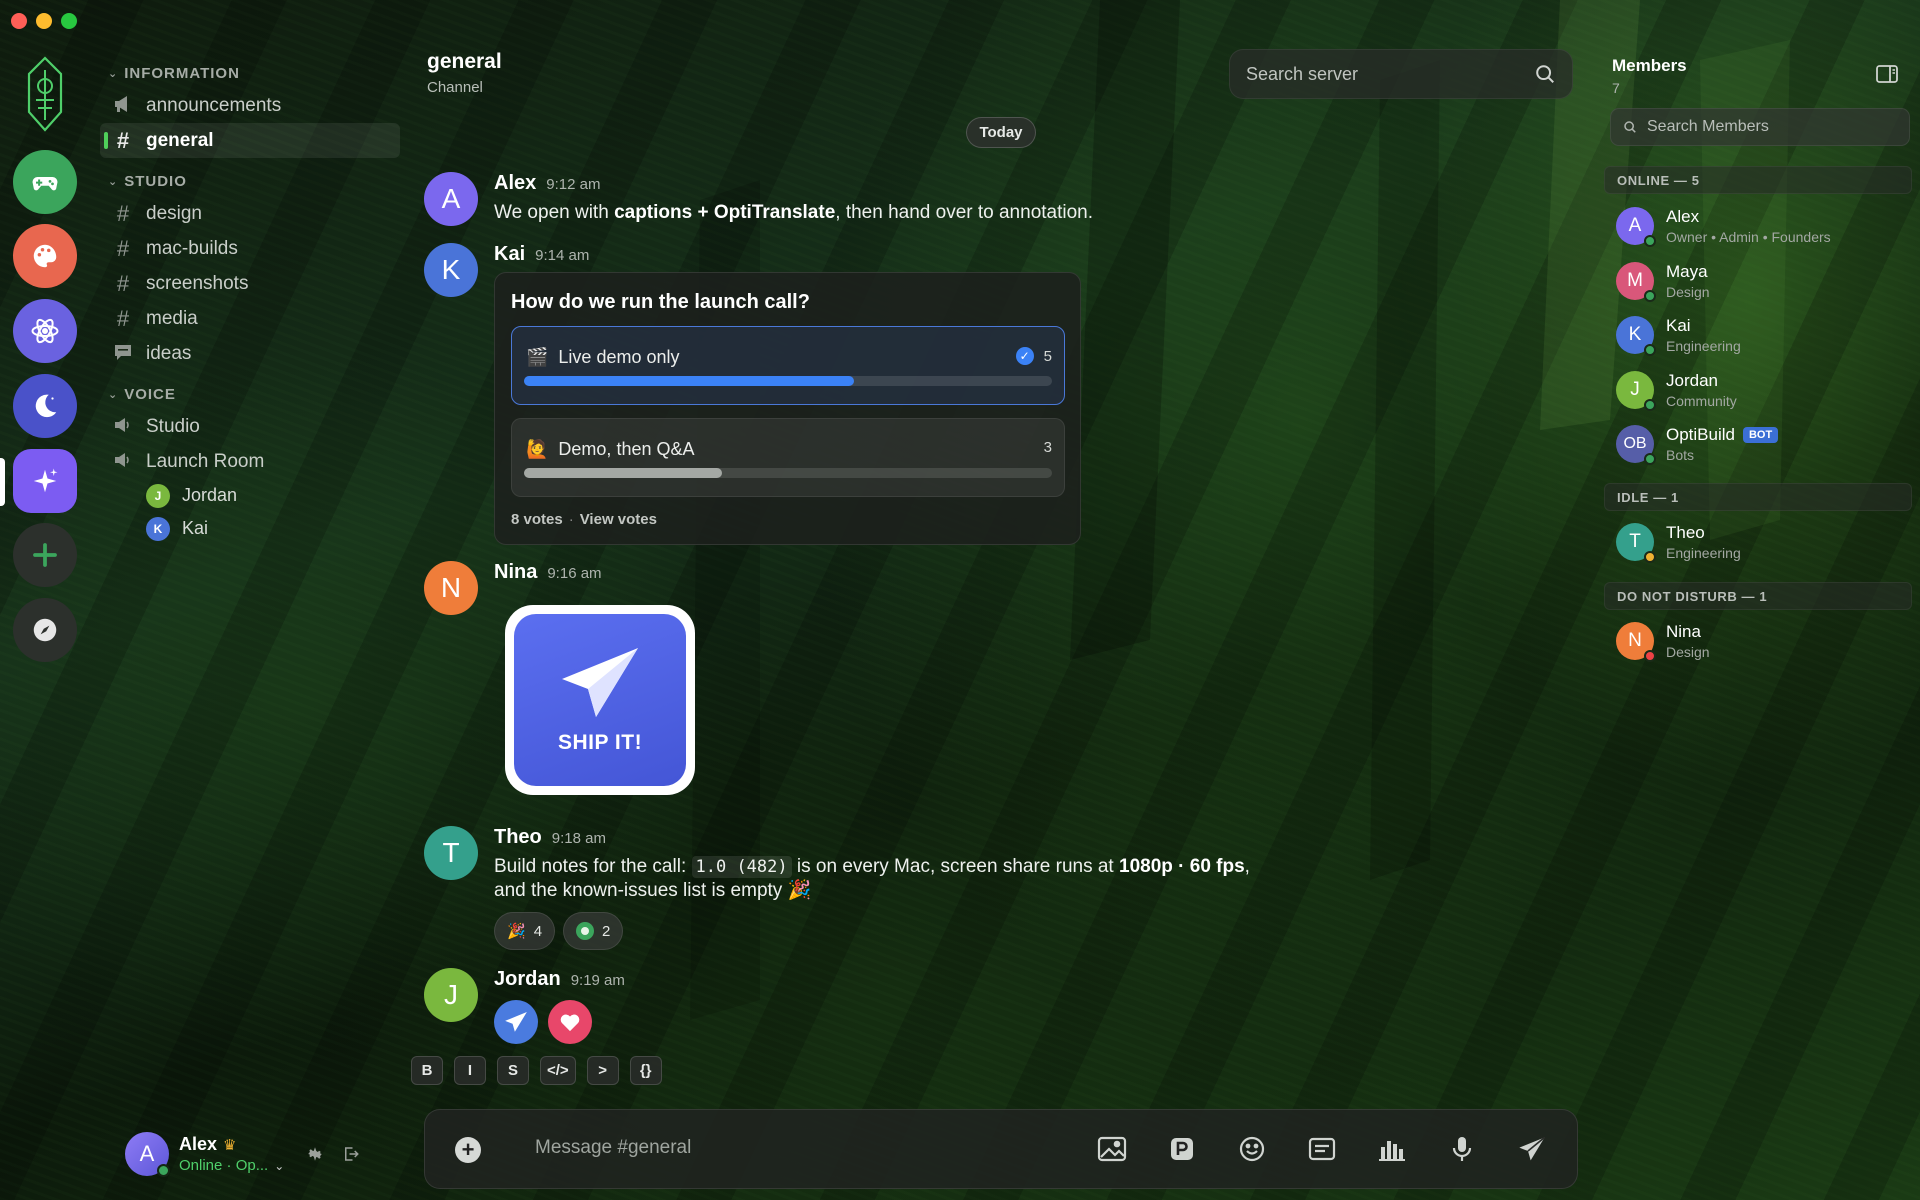  What do you see at coordinates (1758, 596) in the screenshot?
I see `members-group-dnd: DO NOT DISTURB — 1` at bounding box center [1758, 596].